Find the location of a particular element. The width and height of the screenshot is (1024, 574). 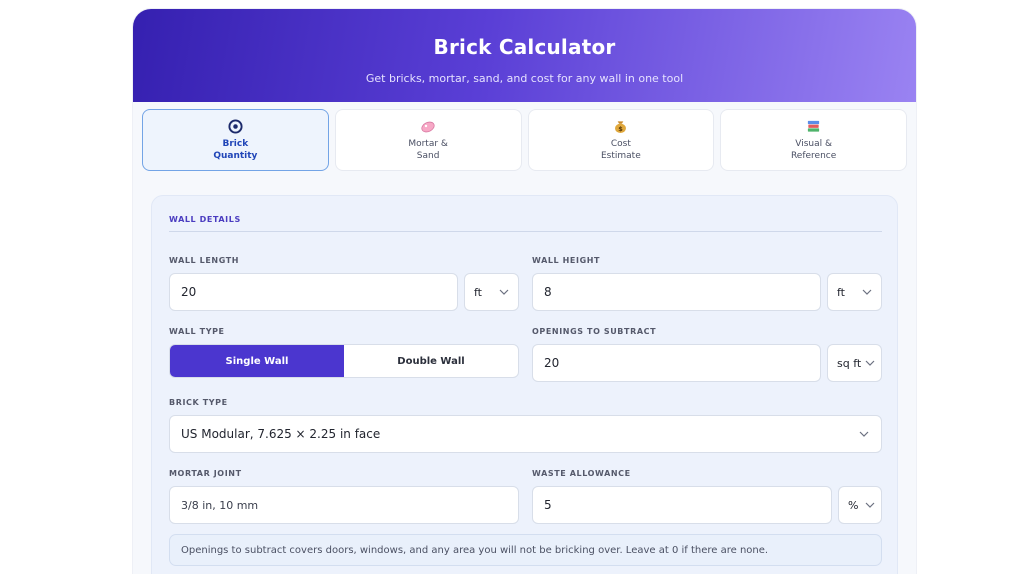

section-title: WALL DETAILS is located at coordinates (205, 219).